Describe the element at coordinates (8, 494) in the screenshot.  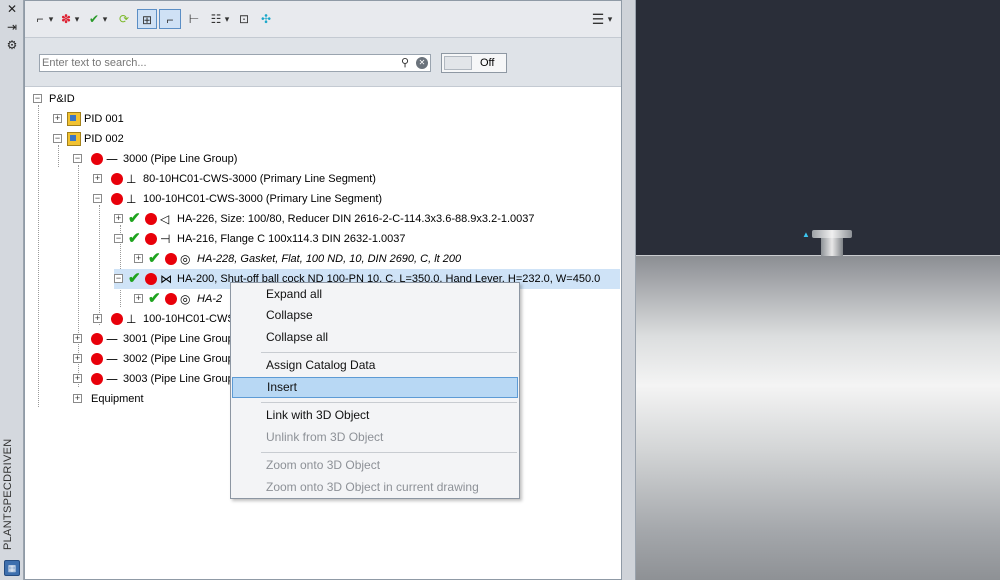
I see `palette-title-text: PLANTSPECDRIVEN` at that location.